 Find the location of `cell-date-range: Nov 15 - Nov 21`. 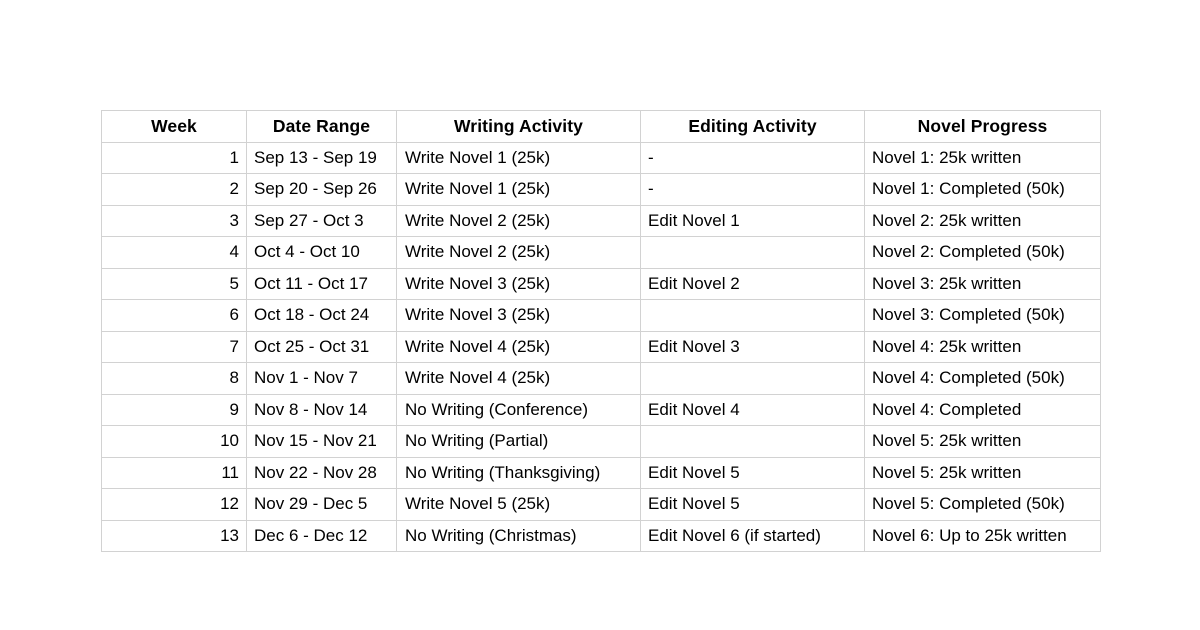

cell-date-range: Nov 15 - Nov 21 is located at coordinates (321, 441).